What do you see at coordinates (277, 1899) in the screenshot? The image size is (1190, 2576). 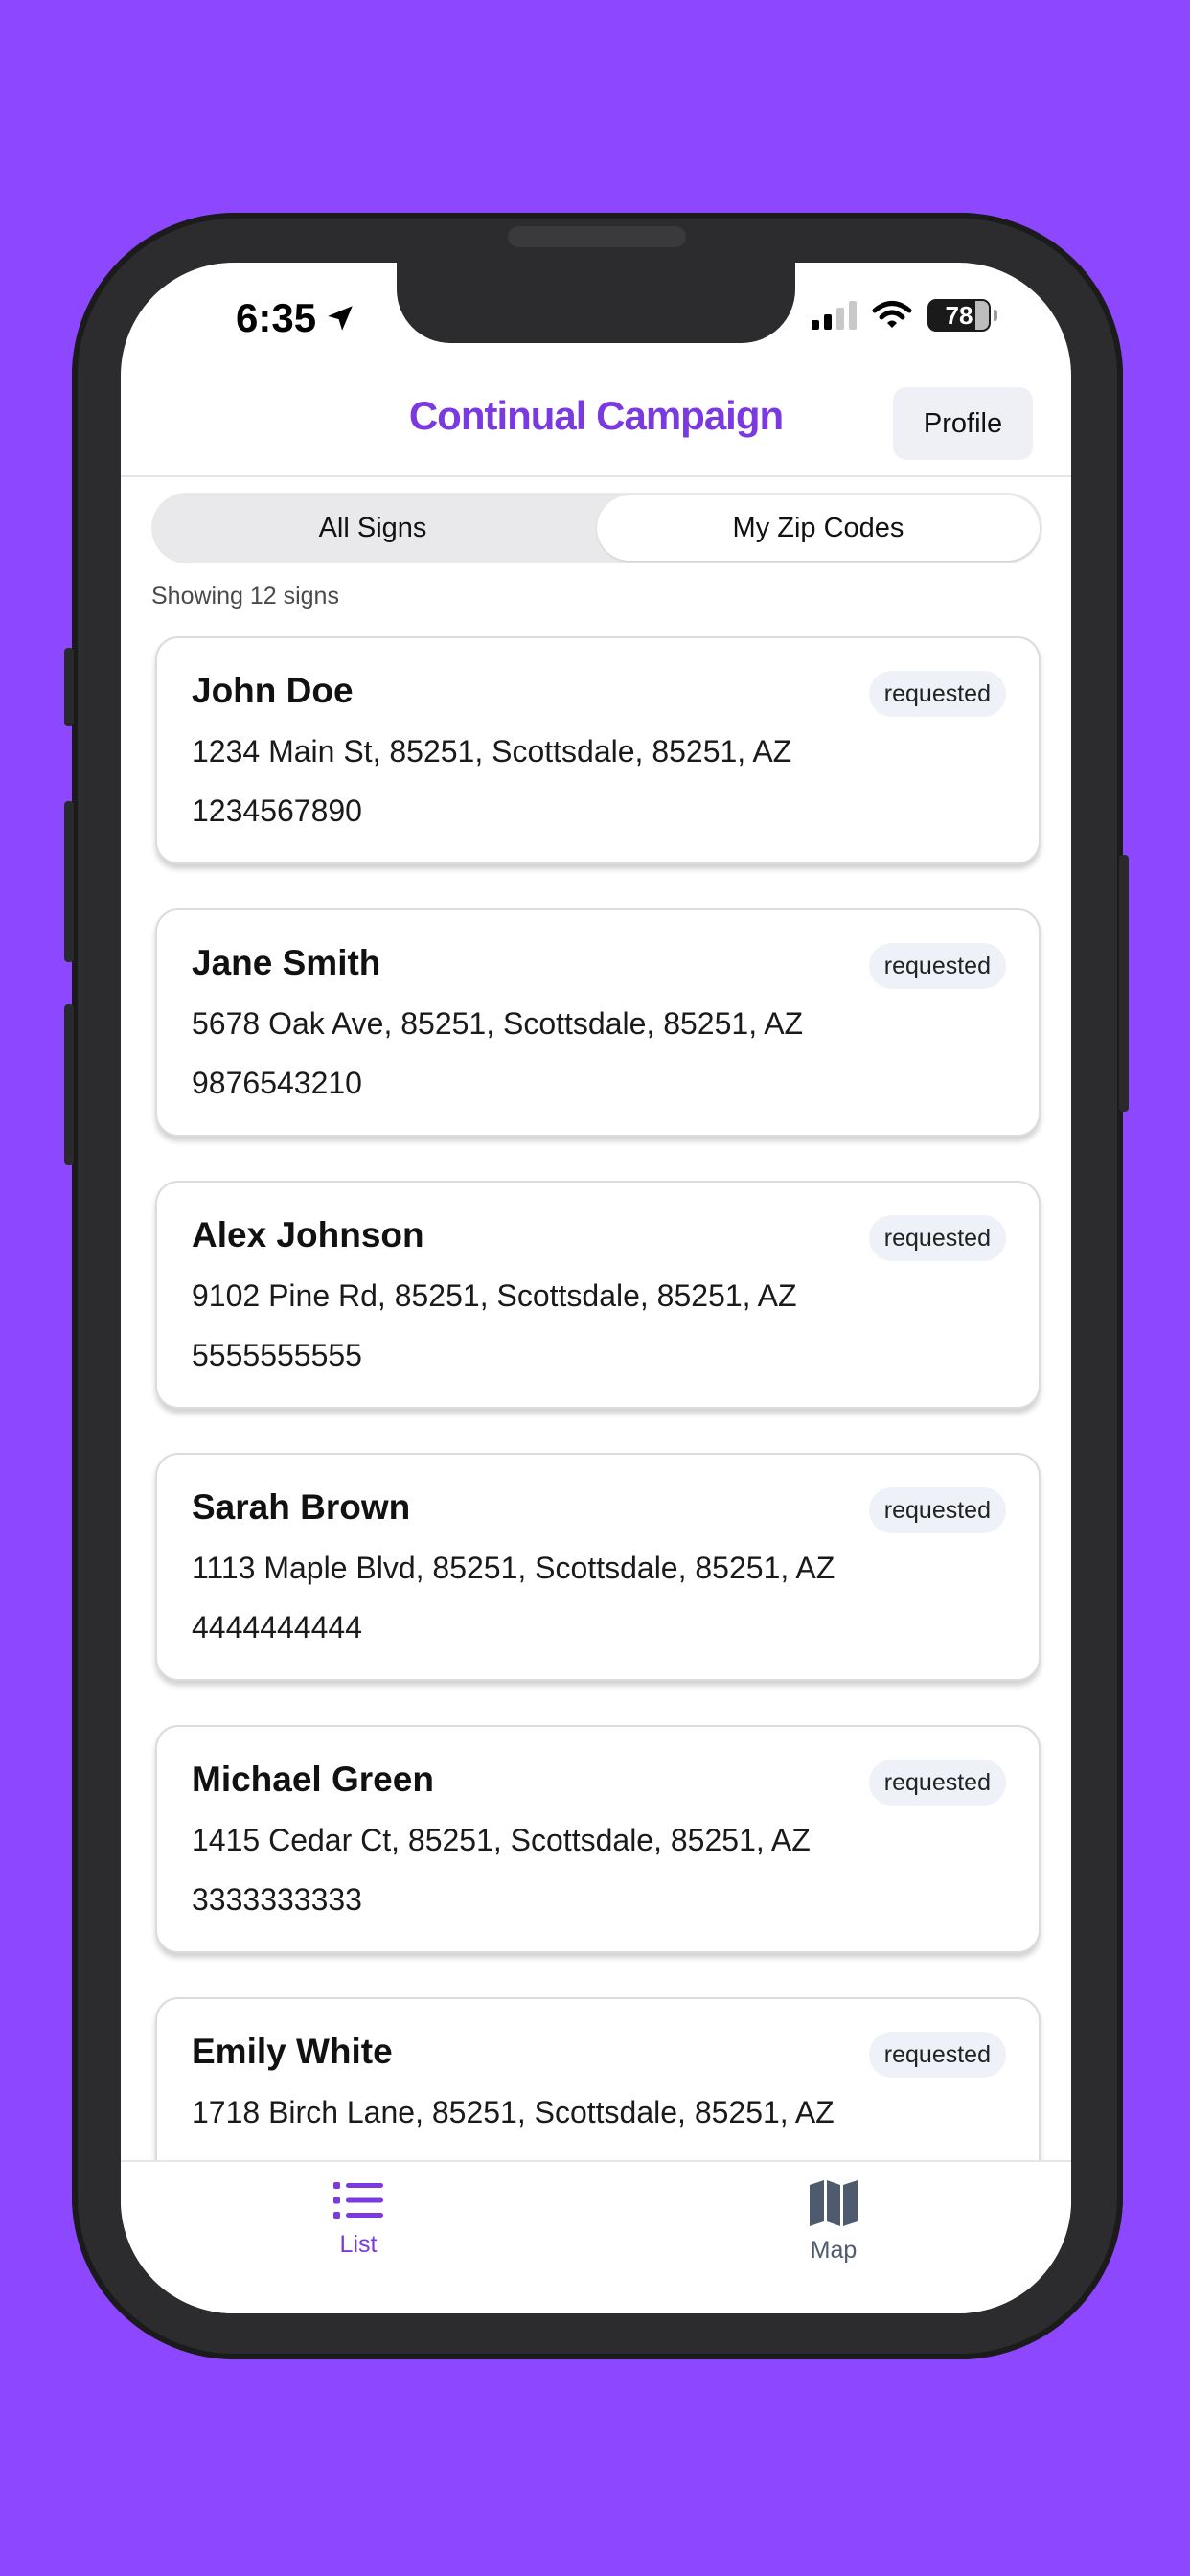 I see `sign-phone: 3333333333` at bounding box center [277, 1899].